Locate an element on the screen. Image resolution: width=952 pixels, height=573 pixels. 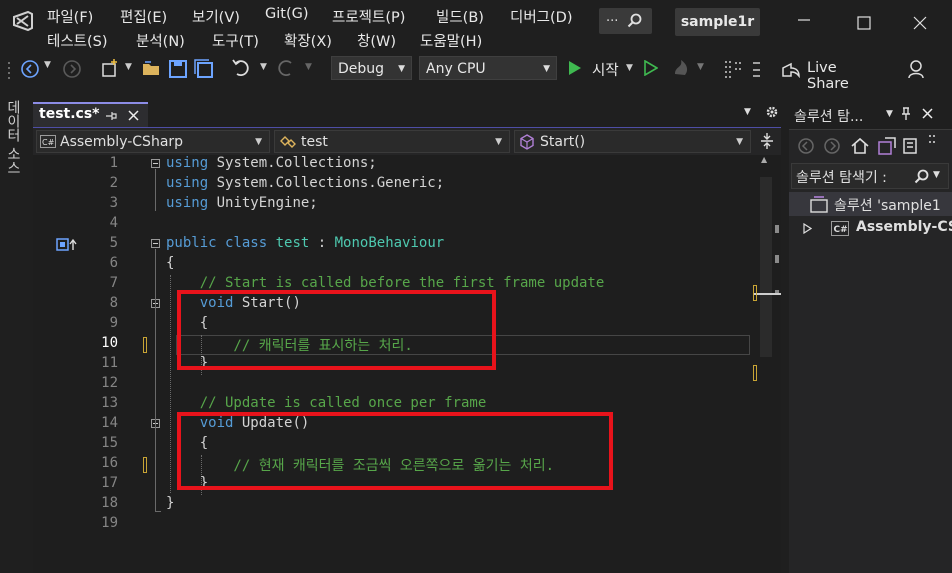
redo-icon is located at coordinates (286, 68).